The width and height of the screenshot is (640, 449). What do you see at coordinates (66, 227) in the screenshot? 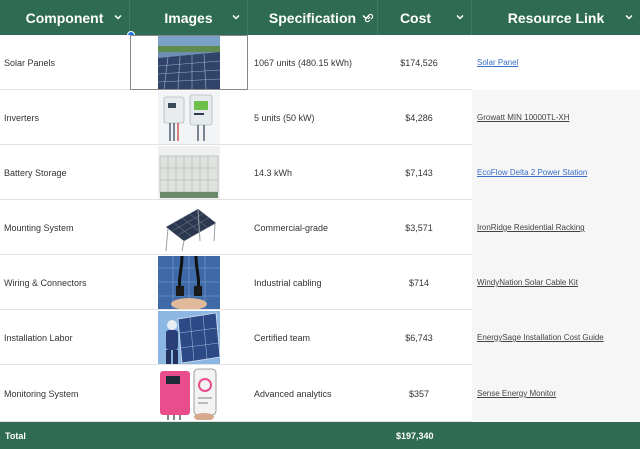
I see `component-cell: Mounting System` at bounding box center [66, 227].